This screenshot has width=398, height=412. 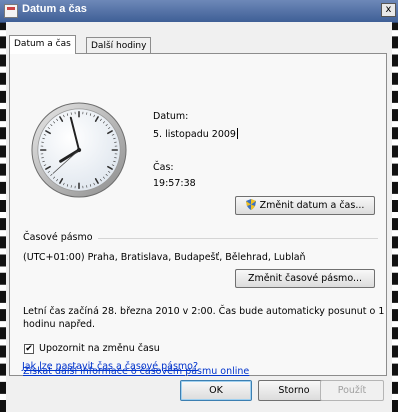 I want to click on date-value-text: 5. listopadu 2009, so click(x=194, y=134).